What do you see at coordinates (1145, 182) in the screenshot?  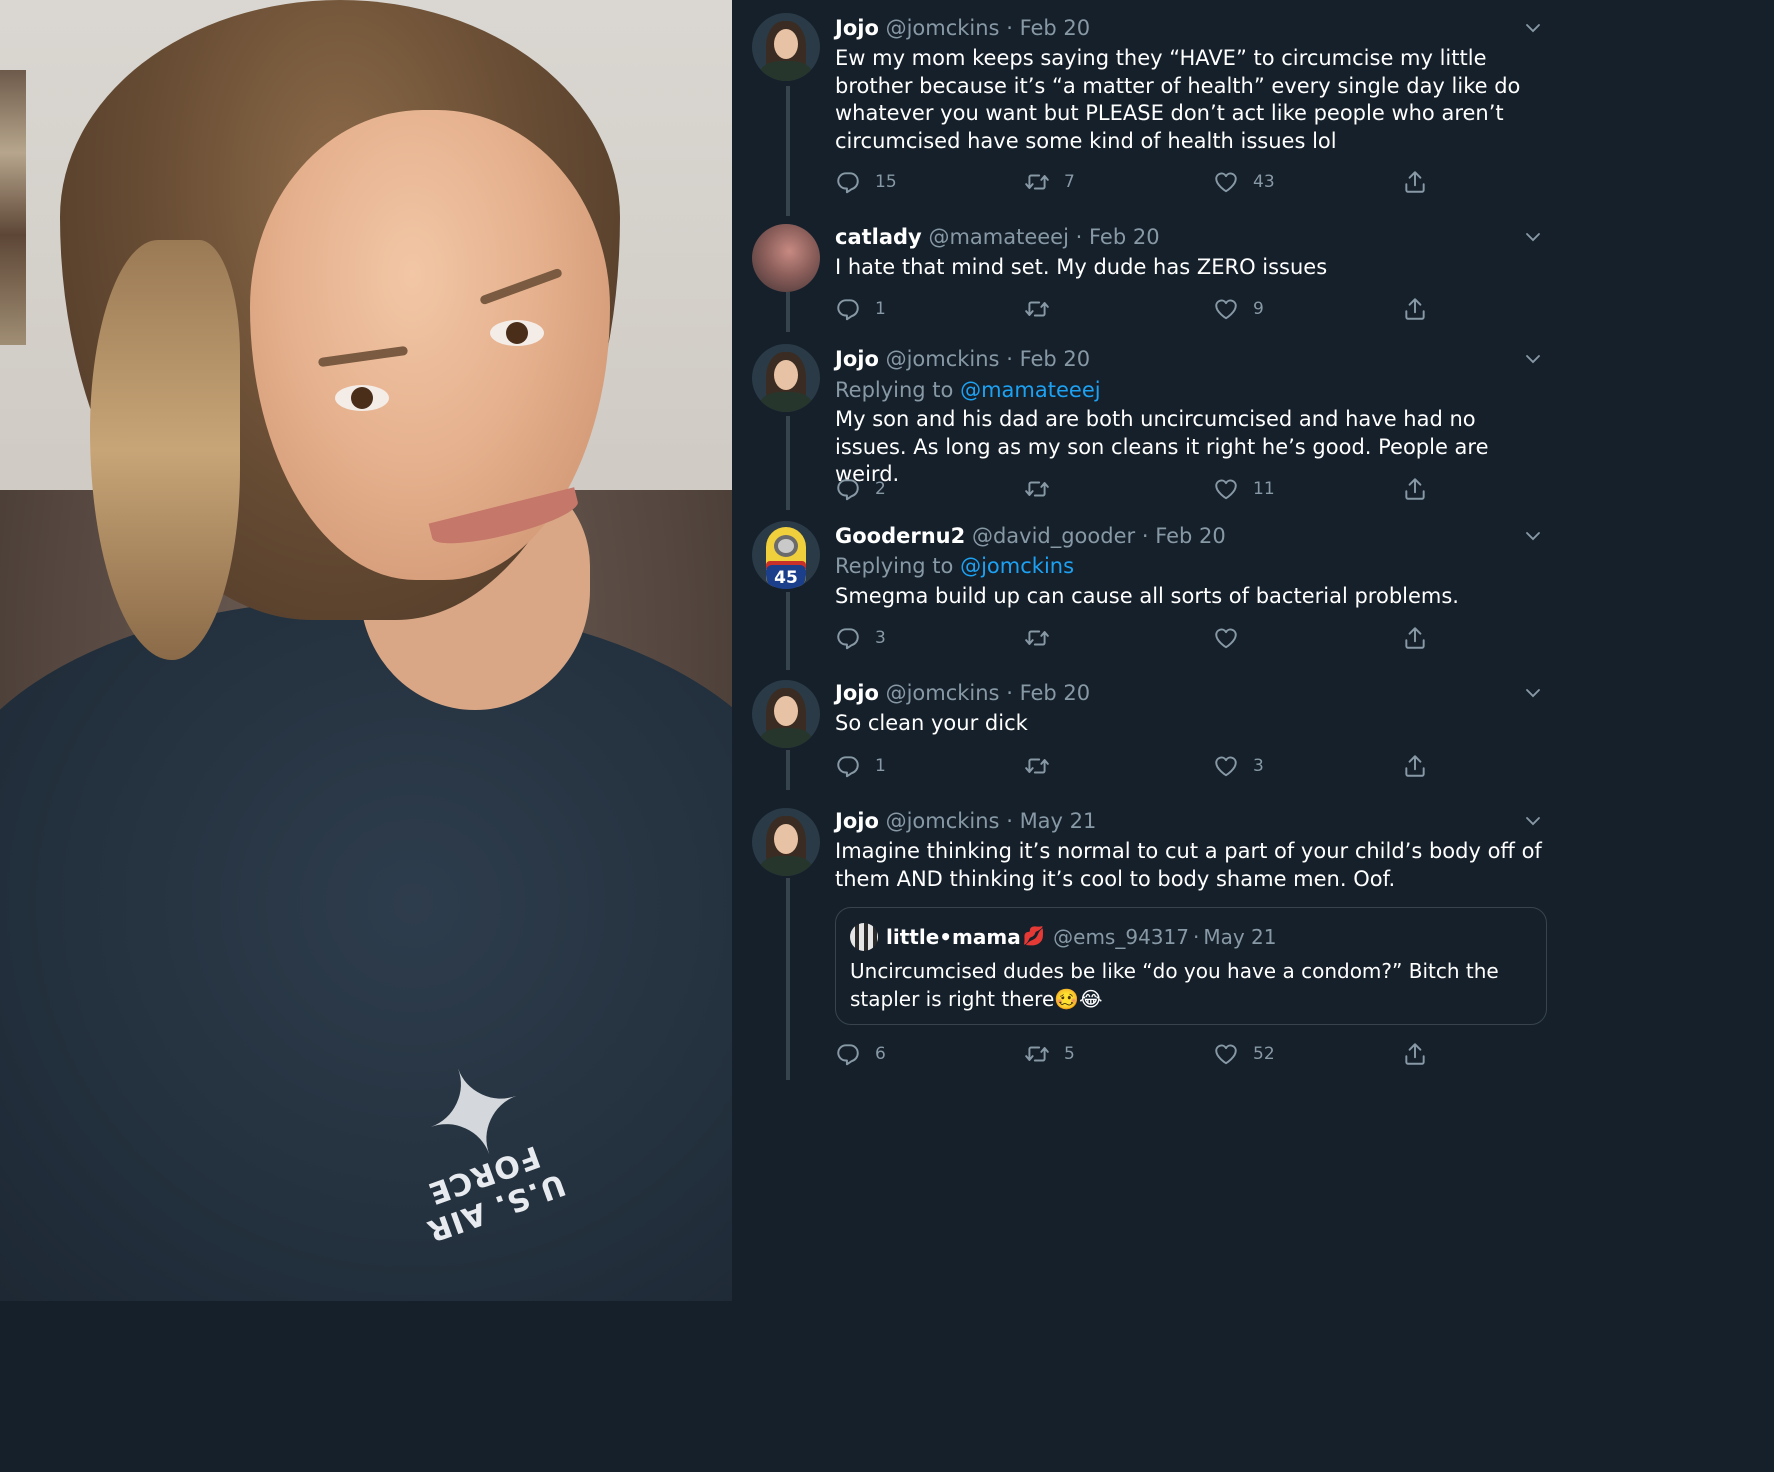 I see `tweet-actions: 15 7 43` at bounding box center [1145, 182].